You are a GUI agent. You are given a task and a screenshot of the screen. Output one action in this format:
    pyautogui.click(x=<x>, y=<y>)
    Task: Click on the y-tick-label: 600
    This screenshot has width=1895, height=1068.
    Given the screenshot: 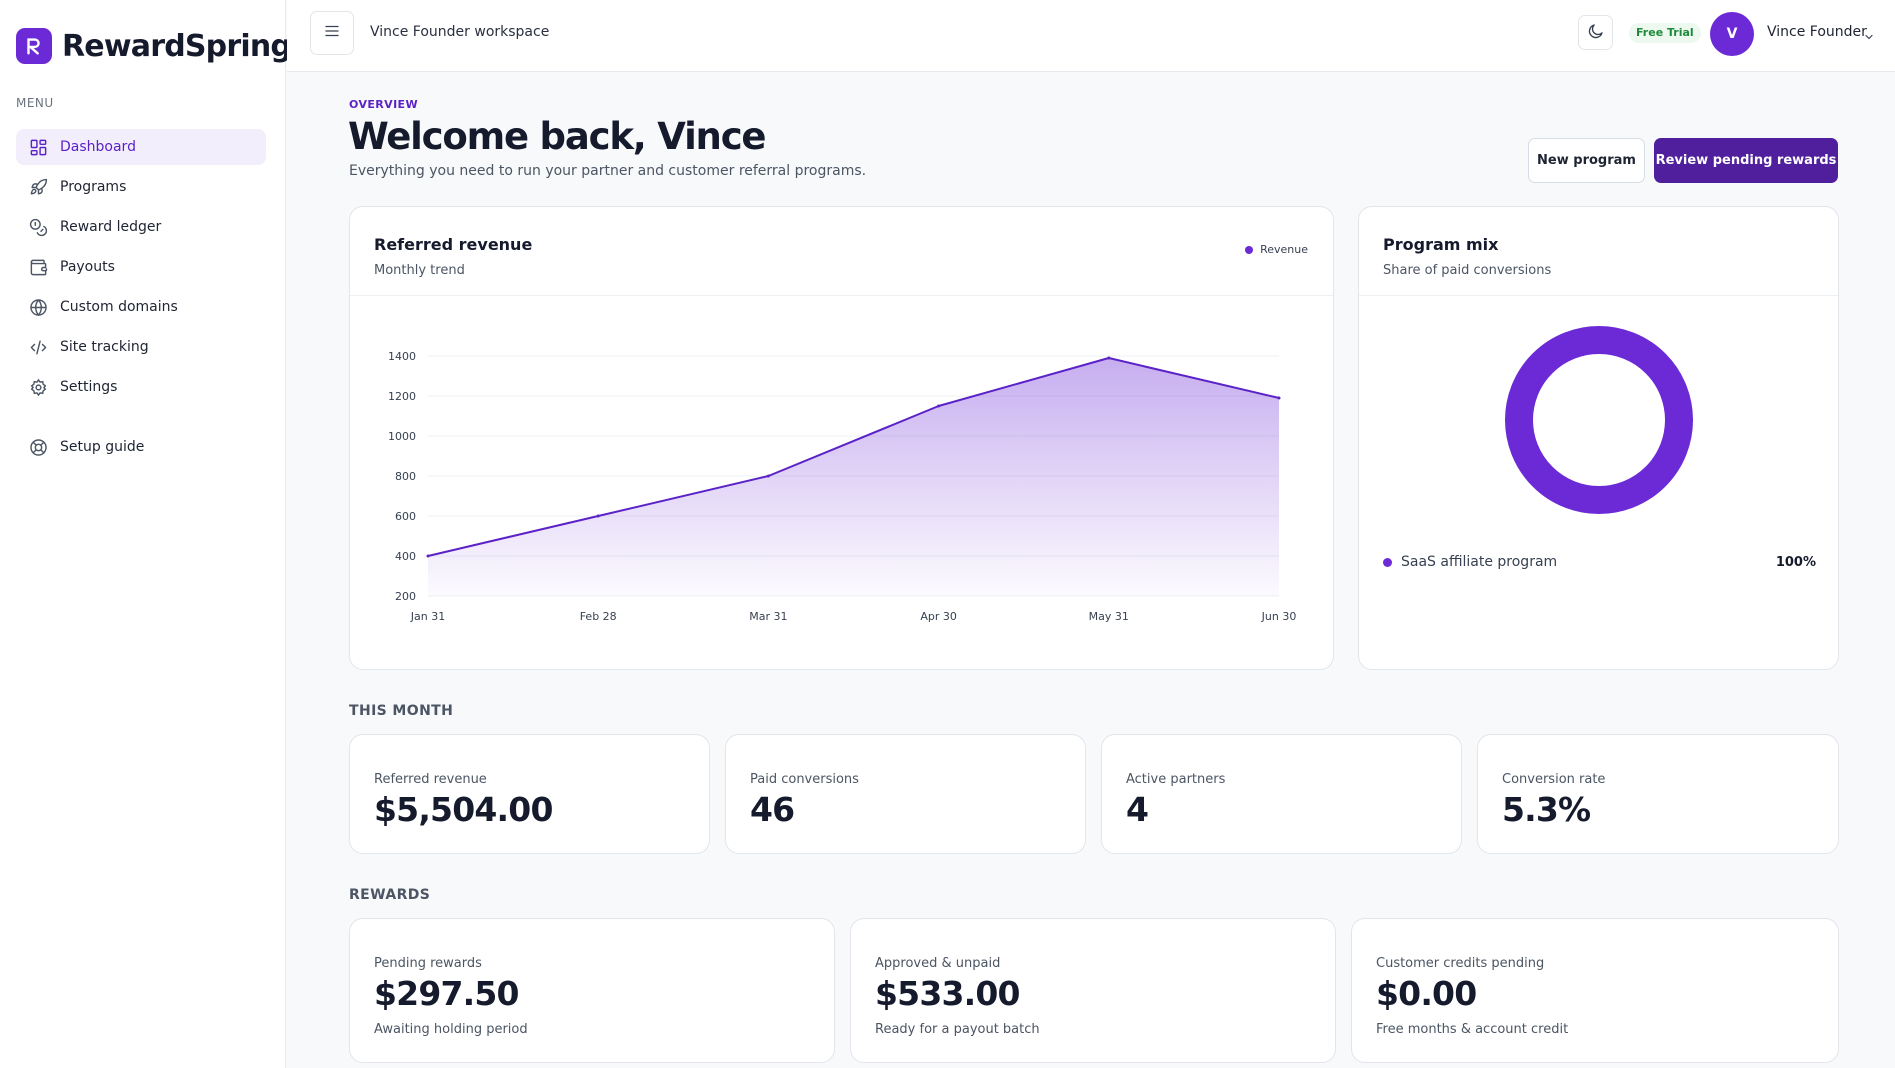 What is the action you would take?
    pyautogui.click(x=405, y=516)
    